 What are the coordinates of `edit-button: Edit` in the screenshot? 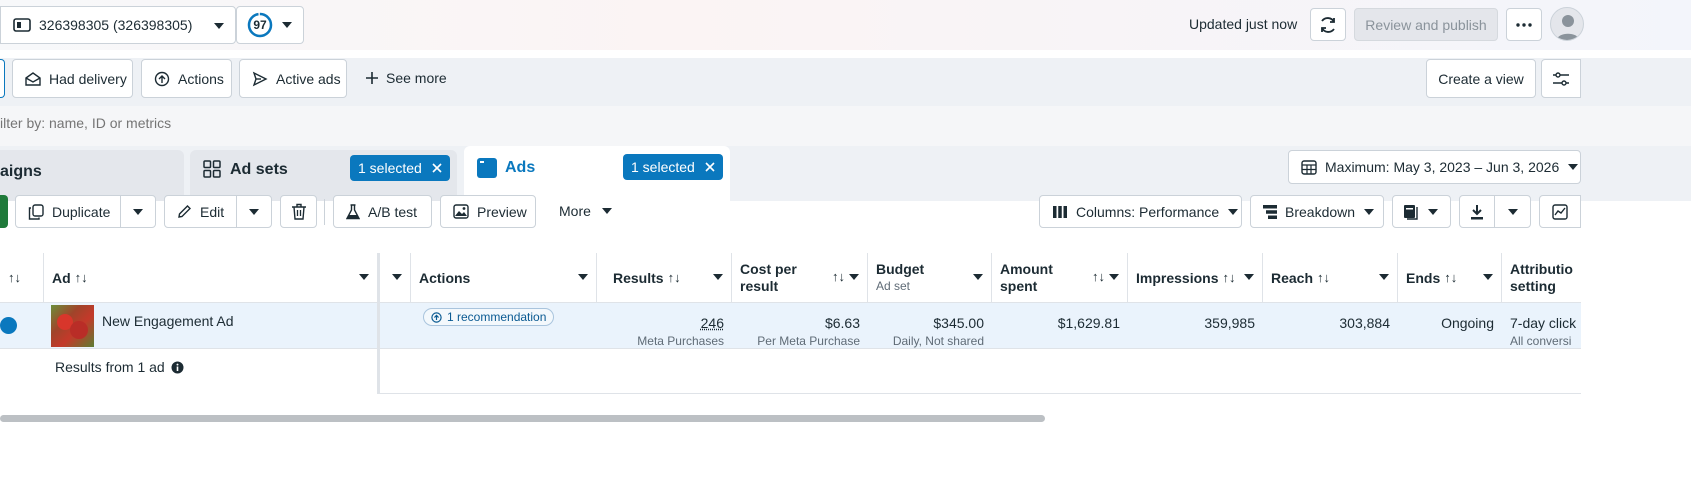 It's located at (200, 211).